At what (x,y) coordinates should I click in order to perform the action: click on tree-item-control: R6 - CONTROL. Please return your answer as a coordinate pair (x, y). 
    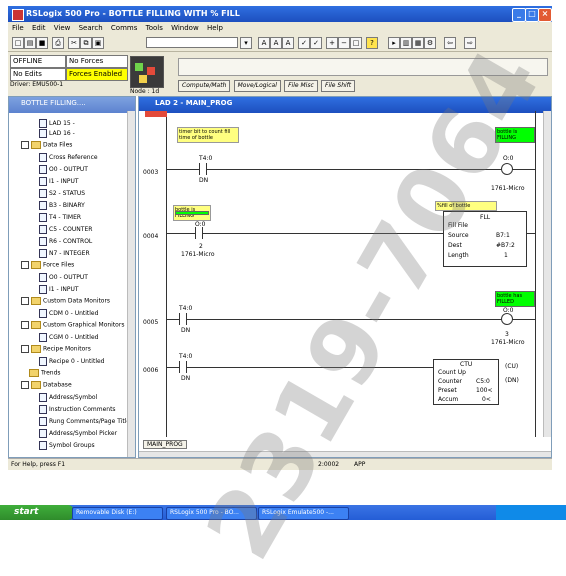
    Looking at the image, I should click on (65, 241).